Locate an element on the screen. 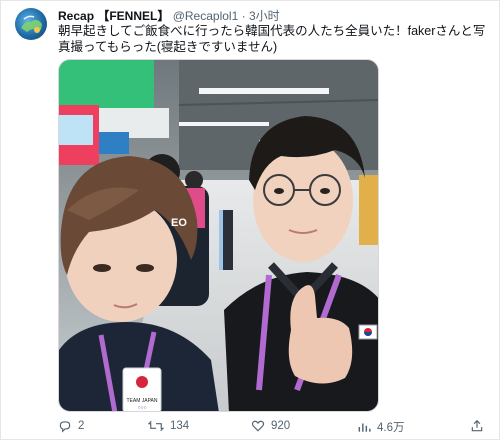  share-icon is located at coordinates (477, 425).